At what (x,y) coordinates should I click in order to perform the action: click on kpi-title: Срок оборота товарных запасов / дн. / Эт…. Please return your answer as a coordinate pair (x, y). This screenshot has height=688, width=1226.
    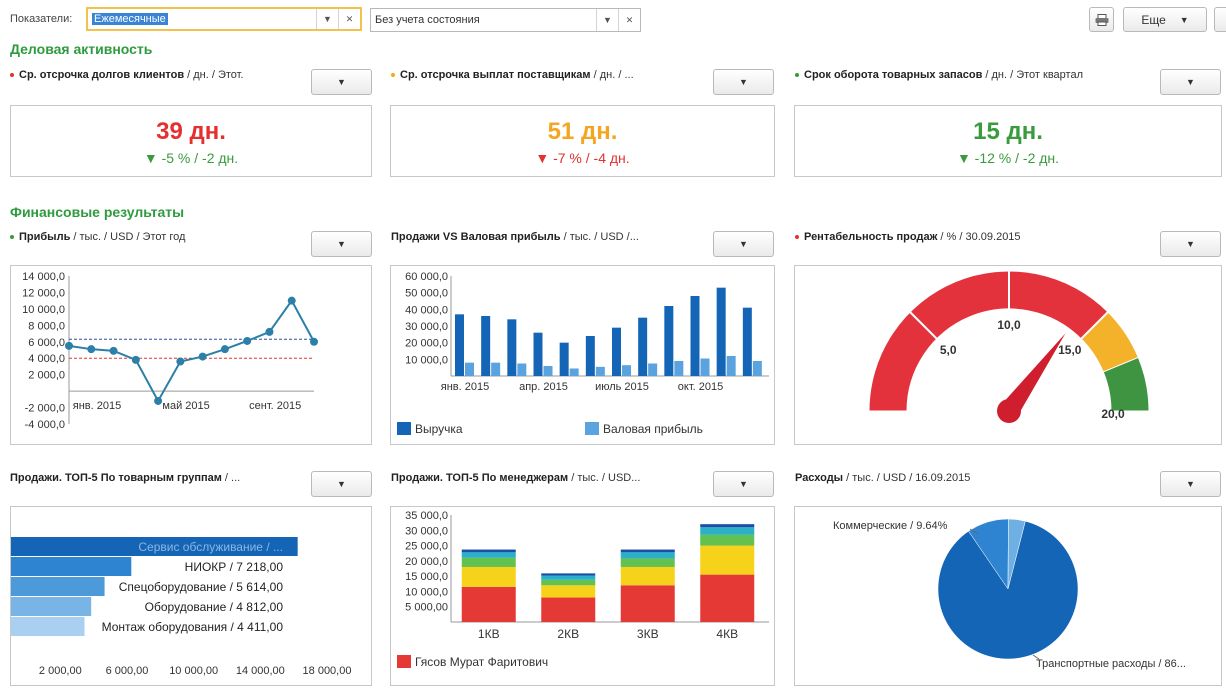
    Looking at the image, I should click on (939, 75).